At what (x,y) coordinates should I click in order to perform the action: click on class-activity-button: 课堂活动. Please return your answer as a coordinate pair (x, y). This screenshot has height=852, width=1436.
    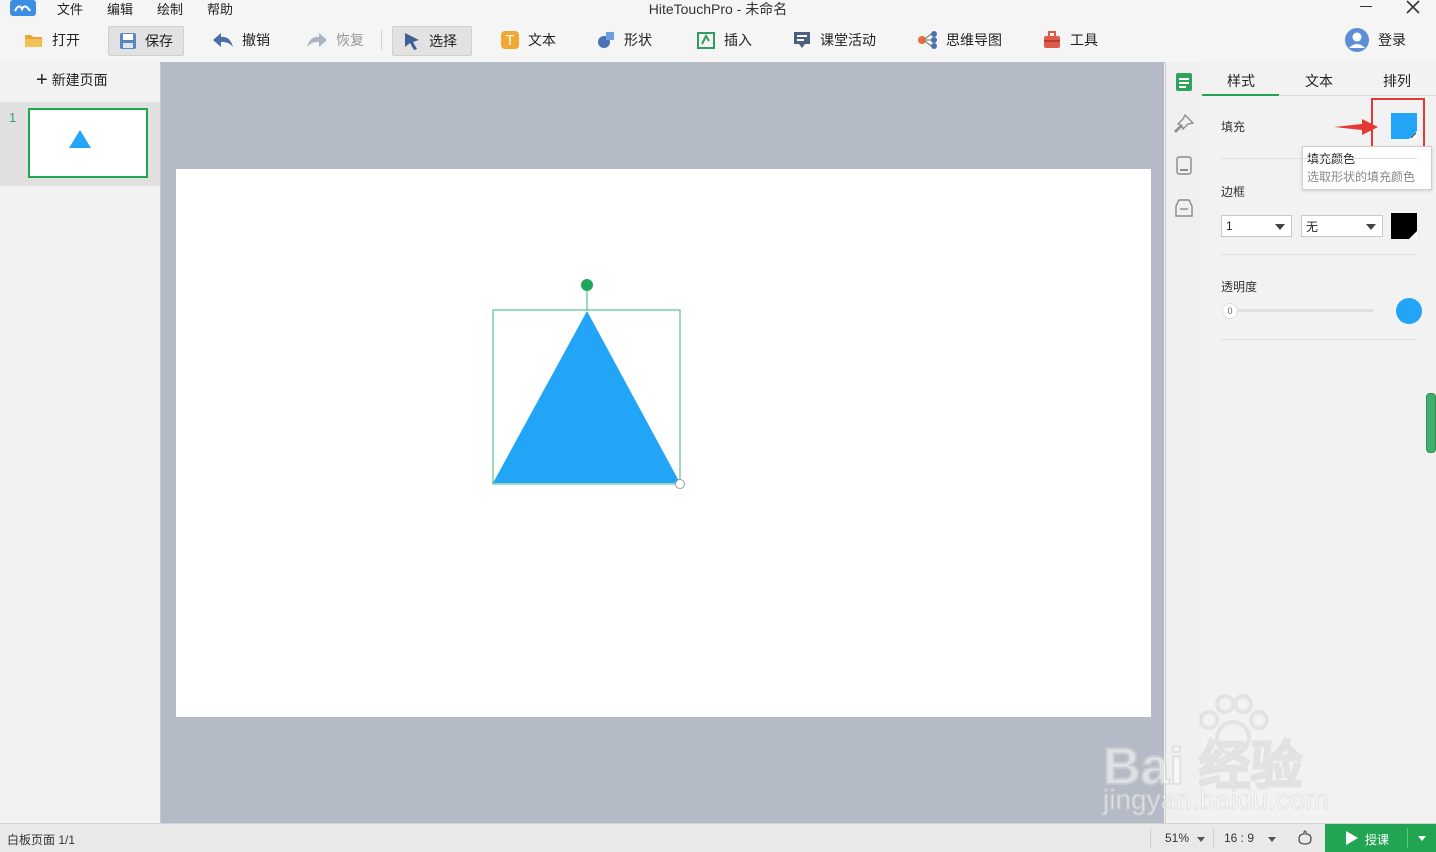
    Looking at the image, I should click on (834, 40).